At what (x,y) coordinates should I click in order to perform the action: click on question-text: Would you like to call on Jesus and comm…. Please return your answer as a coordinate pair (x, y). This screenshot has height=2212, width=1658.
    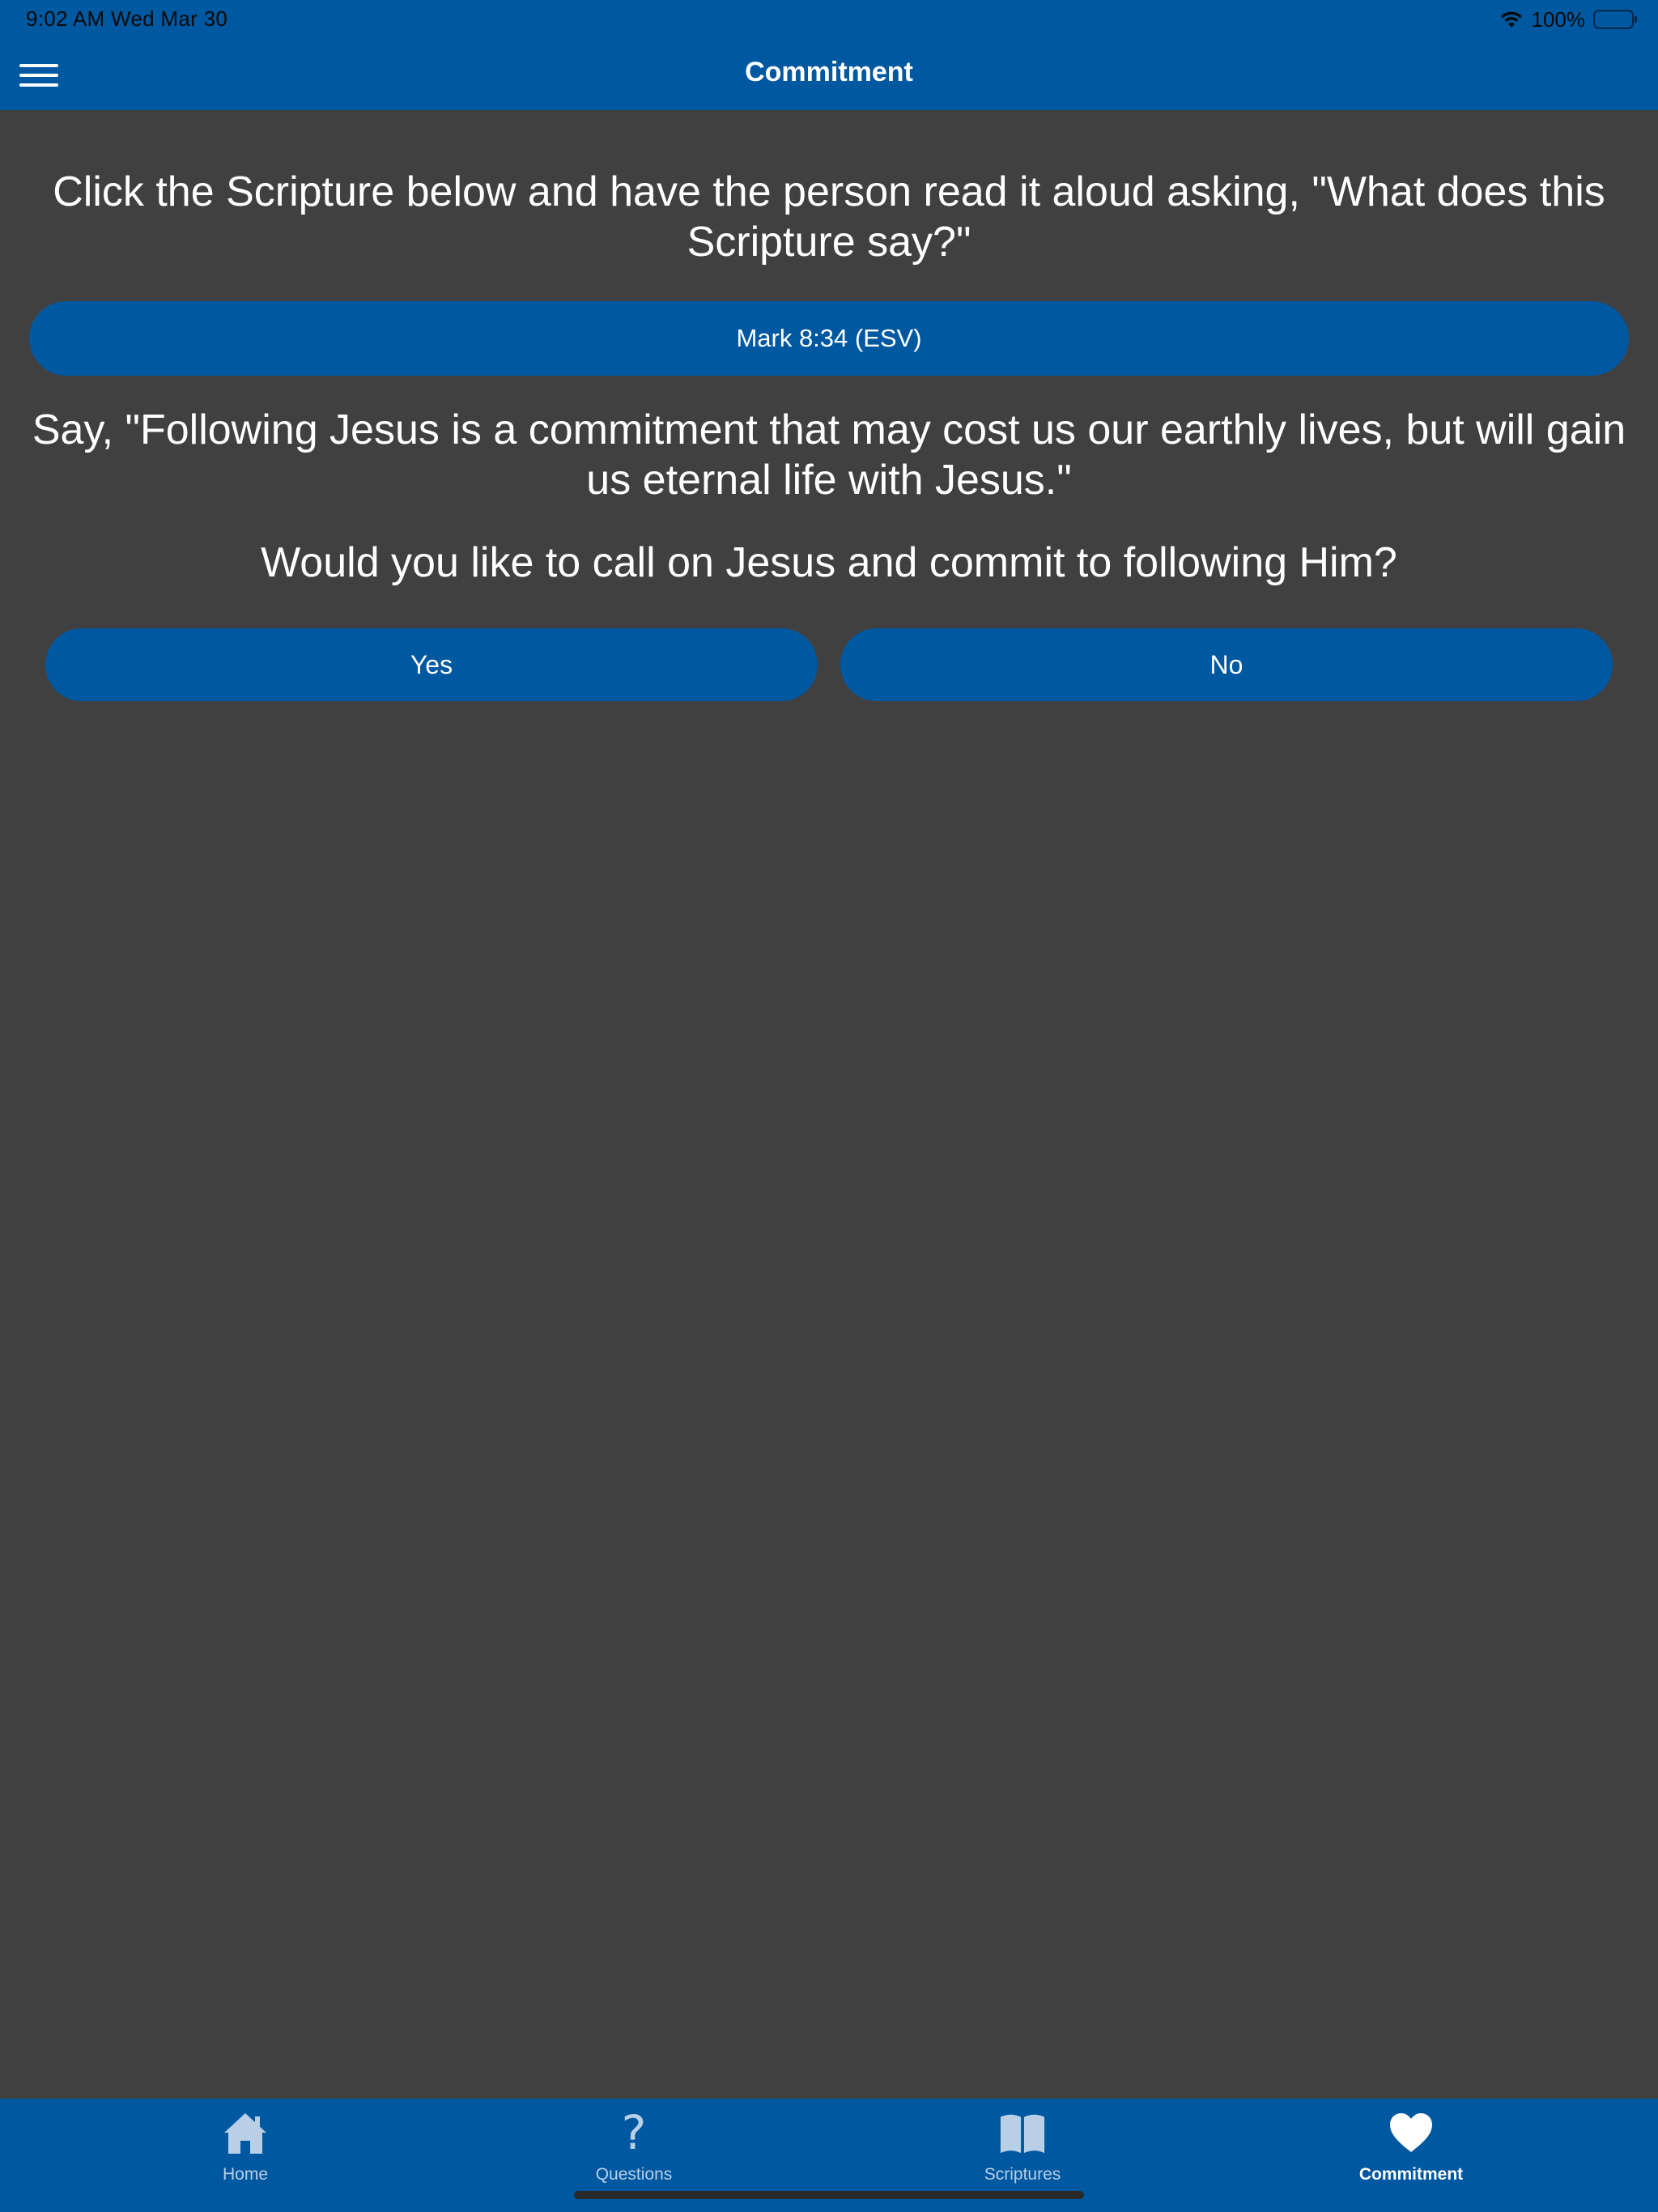
    Looking at the image, I should click on (829, 563).